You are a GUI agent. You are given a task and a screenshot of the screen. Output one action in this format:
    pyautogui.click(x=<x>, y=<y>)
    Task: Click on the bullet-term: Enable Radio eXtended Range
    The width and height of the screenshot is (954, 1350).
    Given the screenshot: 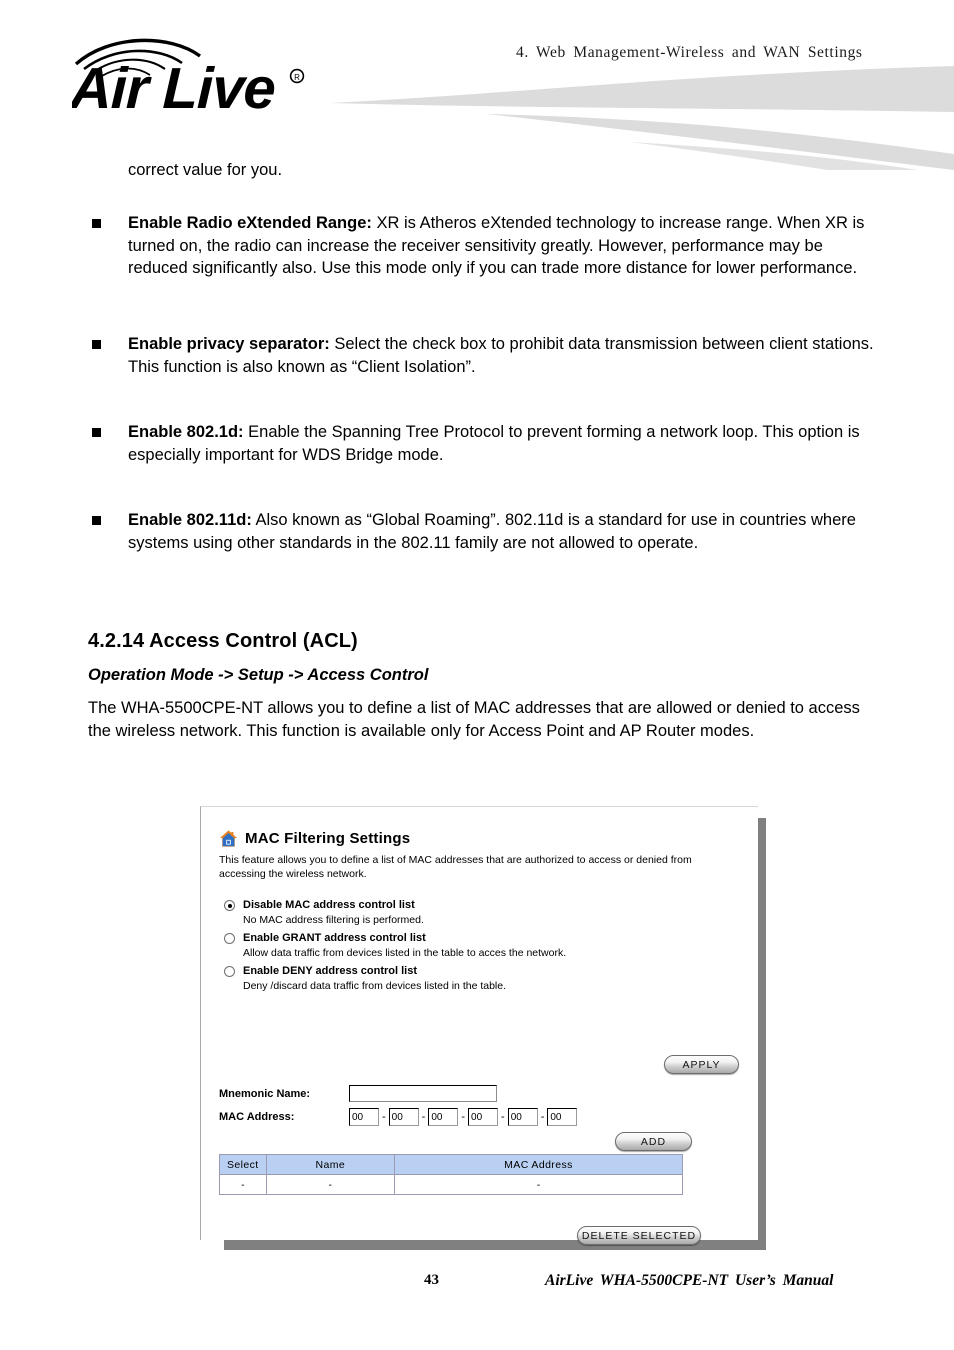 What is the action you would take?
    pyautogui.click(x=247, y=223)
    